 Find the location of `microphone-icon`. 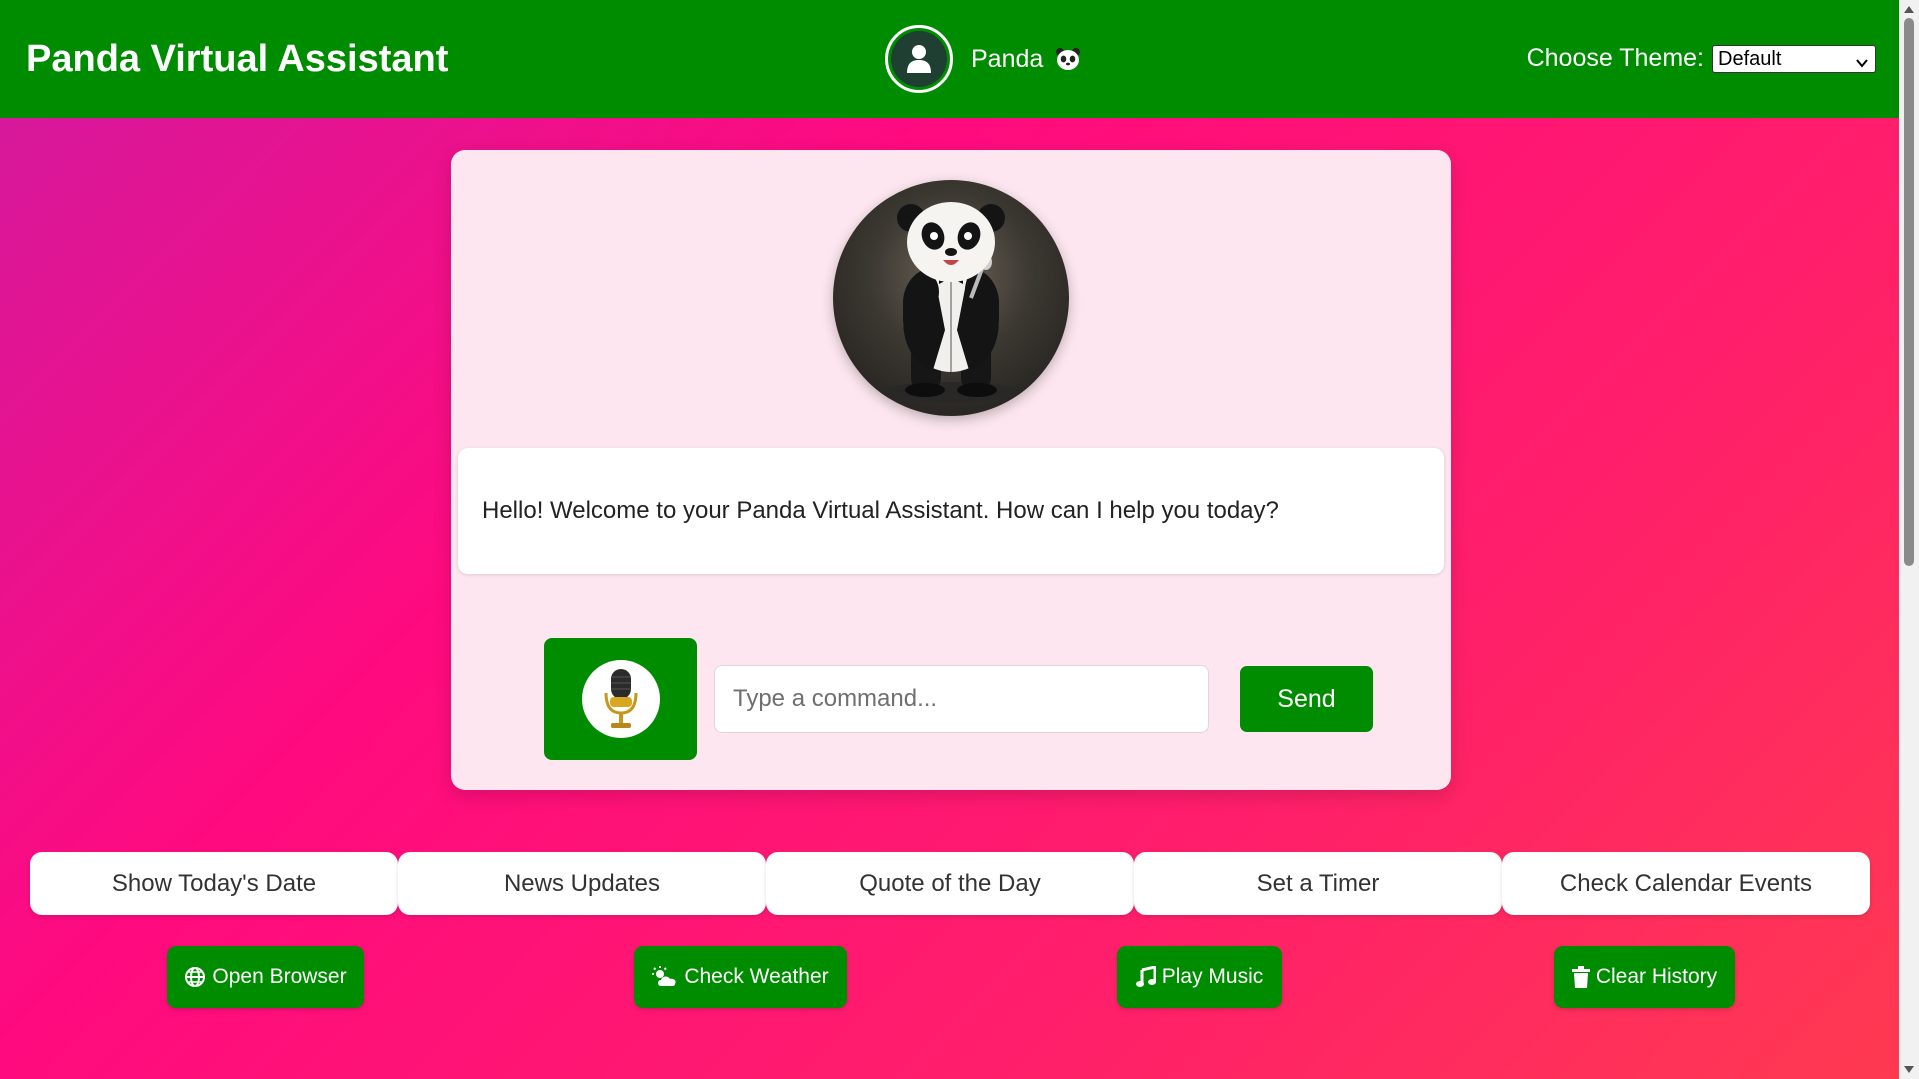

microphone-icon is located at coordinates (620, 699).